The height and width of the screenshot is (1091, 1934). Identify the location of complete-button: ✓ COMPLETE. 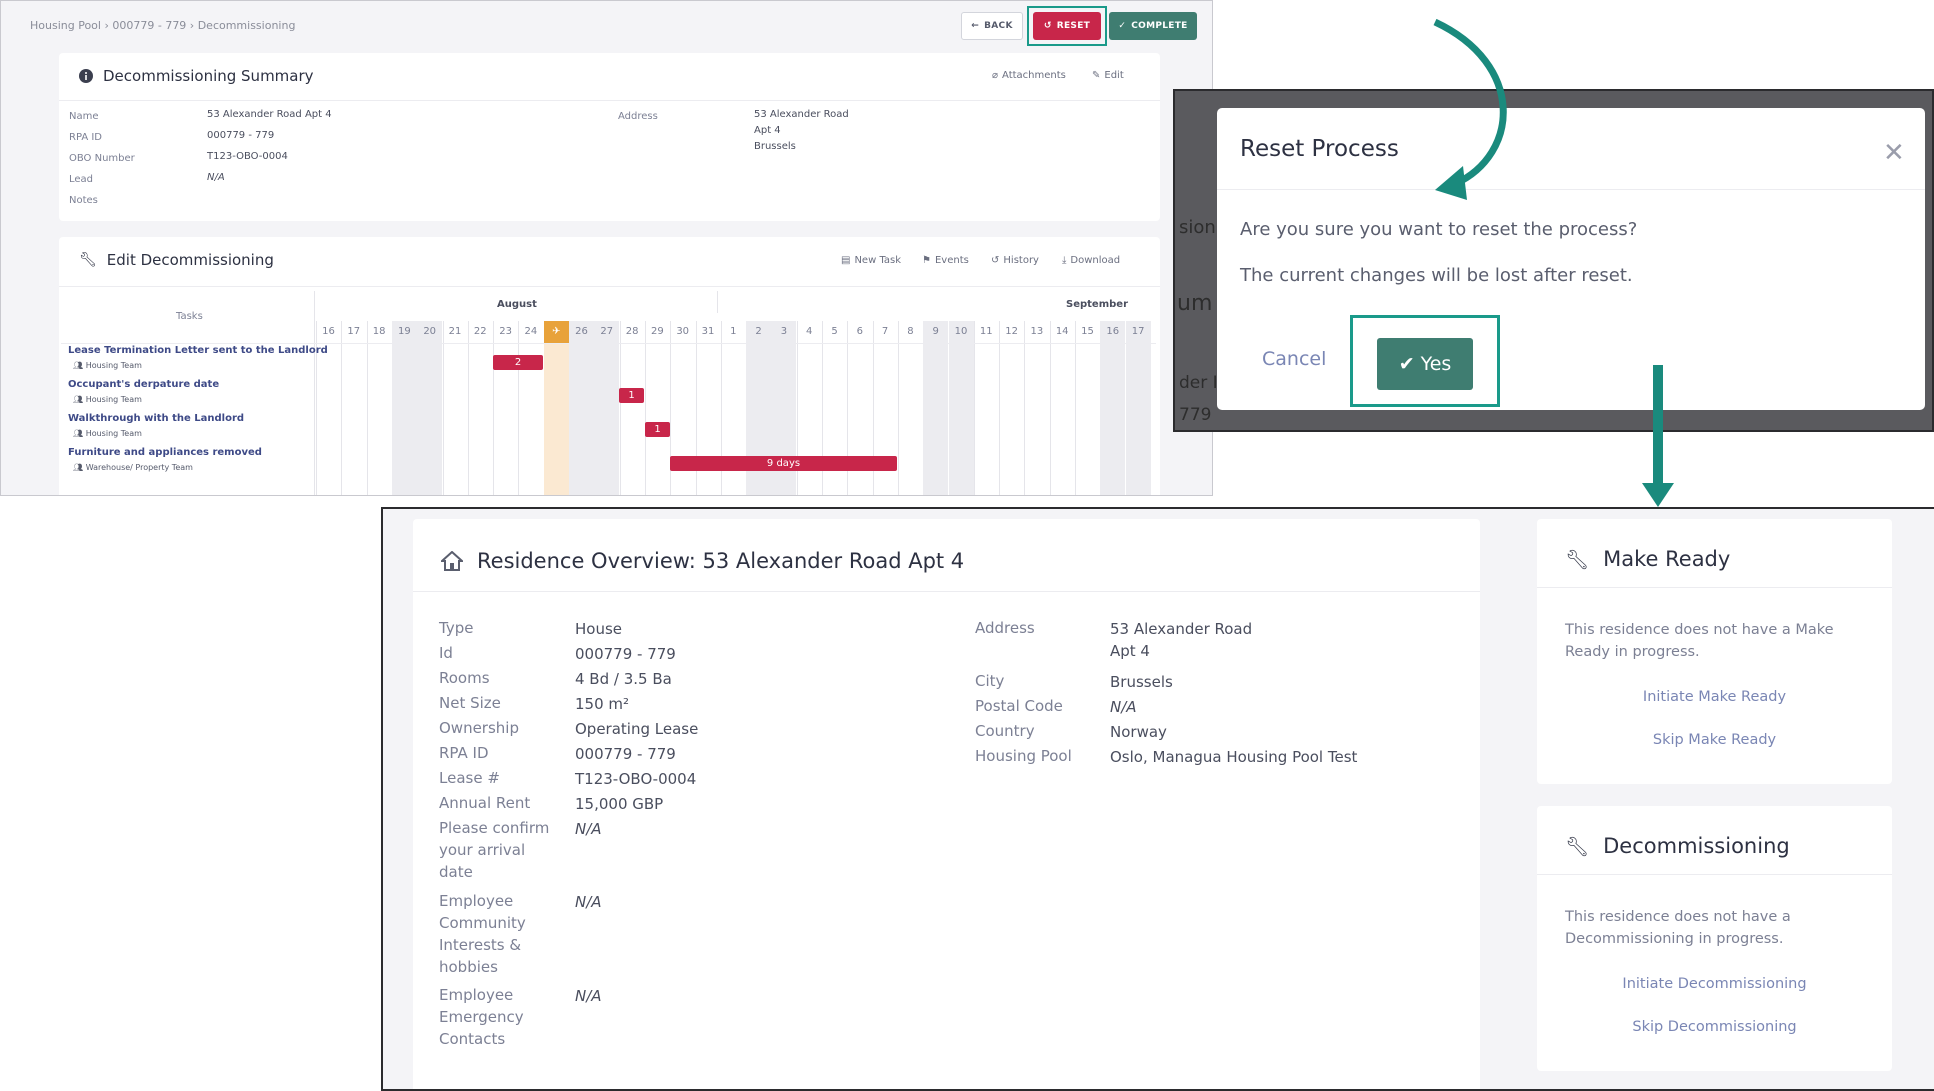
(1153, 26).